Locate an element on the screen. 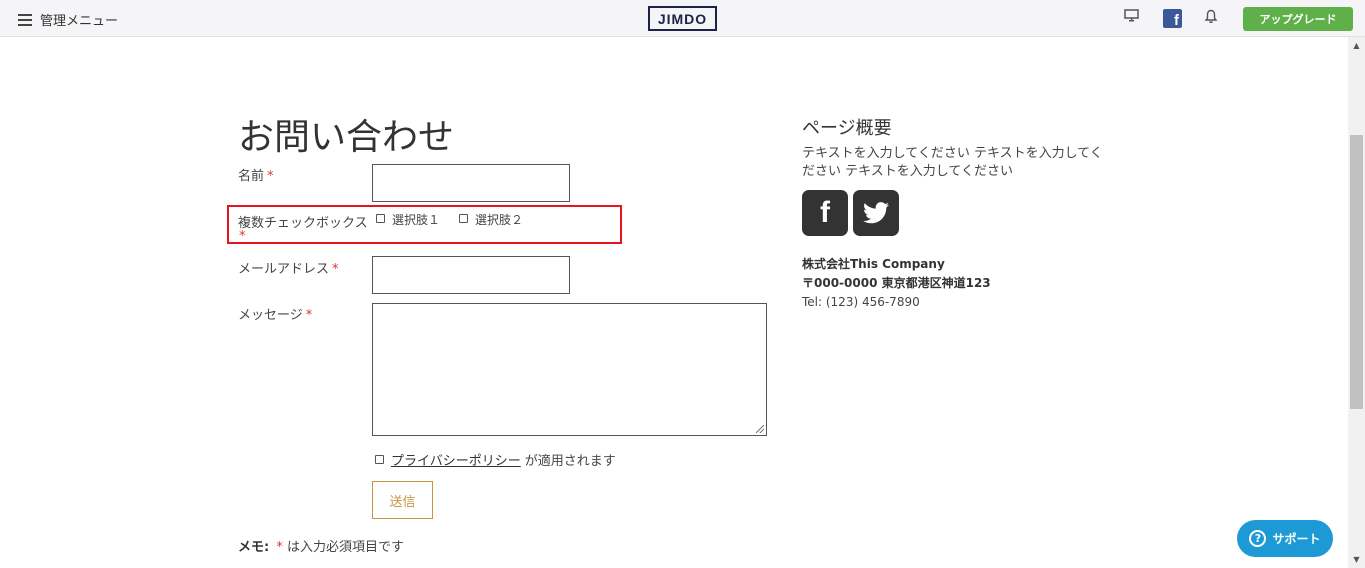  message-label: メッセージ * is located at coordinates (275, 313).